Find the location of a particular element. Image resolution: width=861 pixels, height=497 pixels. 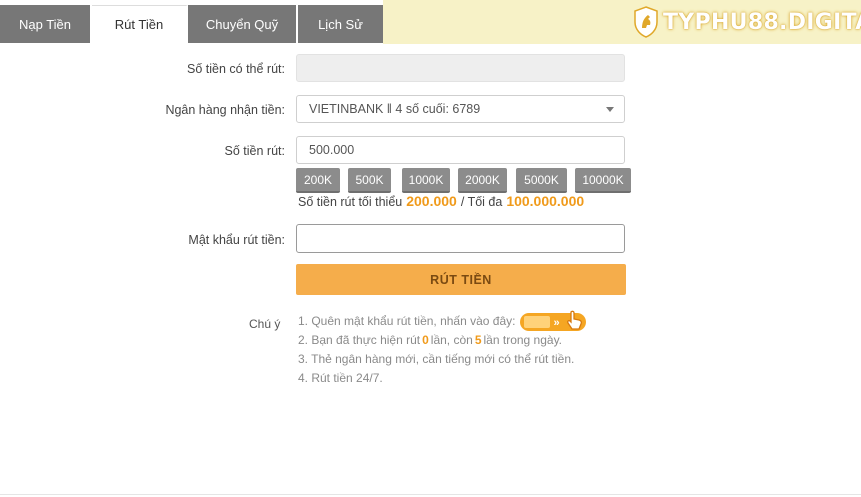

available-amount-field is located at coordinates (460, 68).